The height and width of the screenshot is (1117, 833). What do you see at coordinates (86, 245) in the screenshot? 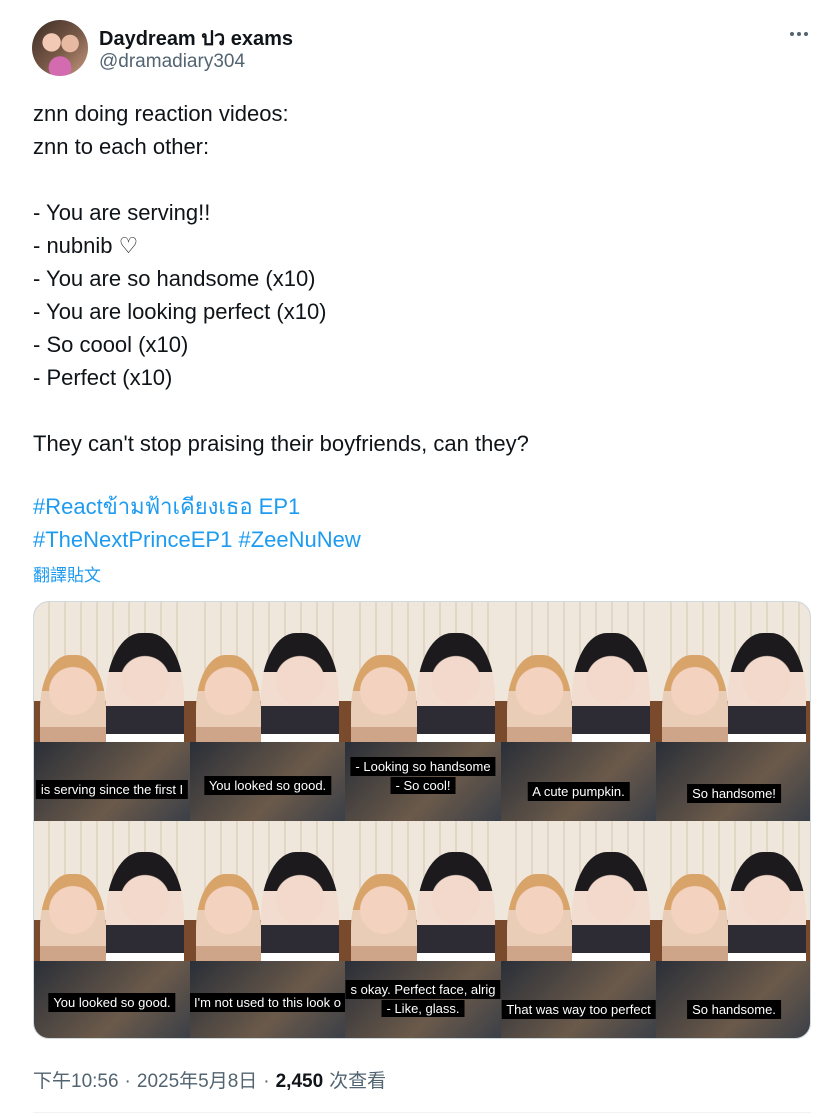
I see `tweet-line: - nubnib ♡` at bounding box center [86, 245].